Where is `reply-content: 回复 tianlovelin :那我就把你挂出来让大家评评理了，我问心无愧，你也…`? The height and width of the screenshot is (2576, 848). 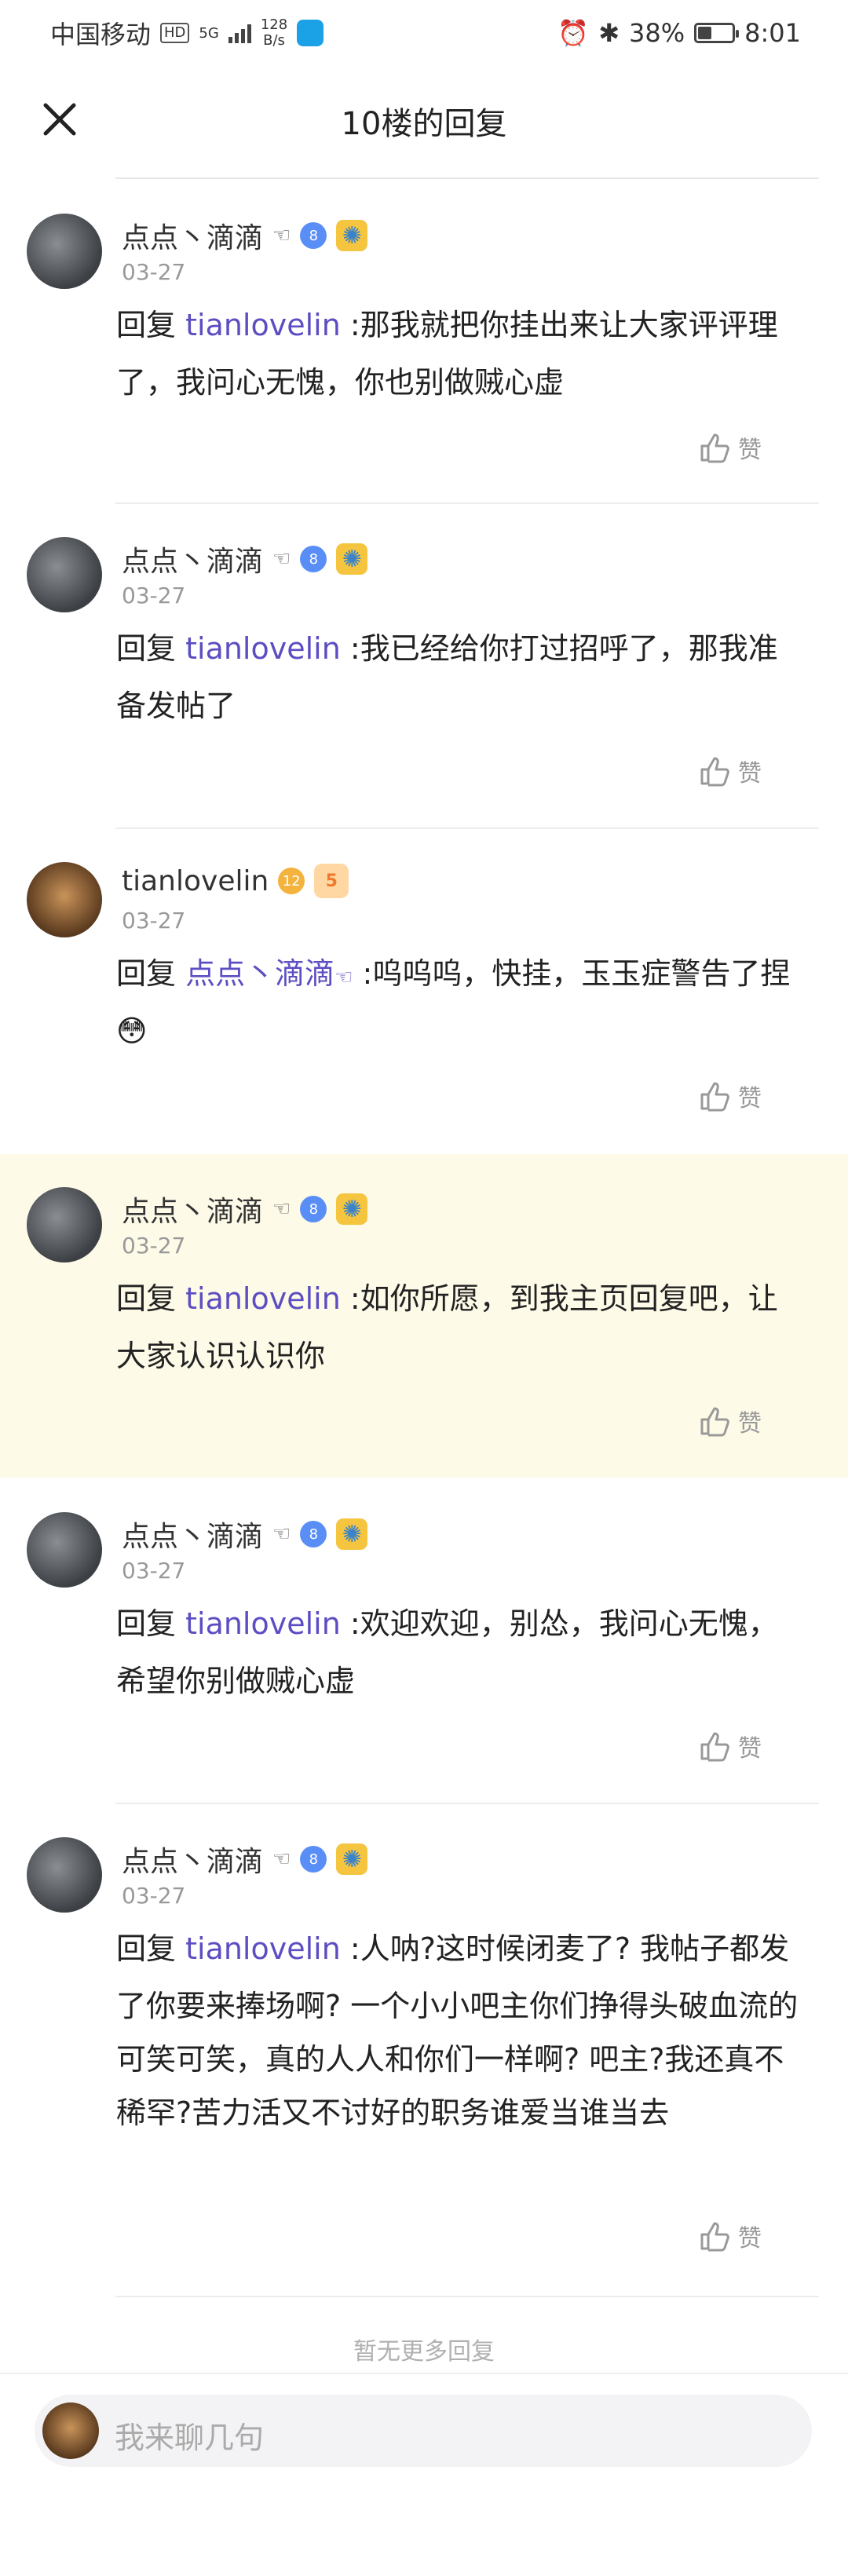
reply-content: 回复 tianlovelin :那我就把你挂出来让大家评评理了，我问心无愧，你也… is located at coordinates (462, 353).